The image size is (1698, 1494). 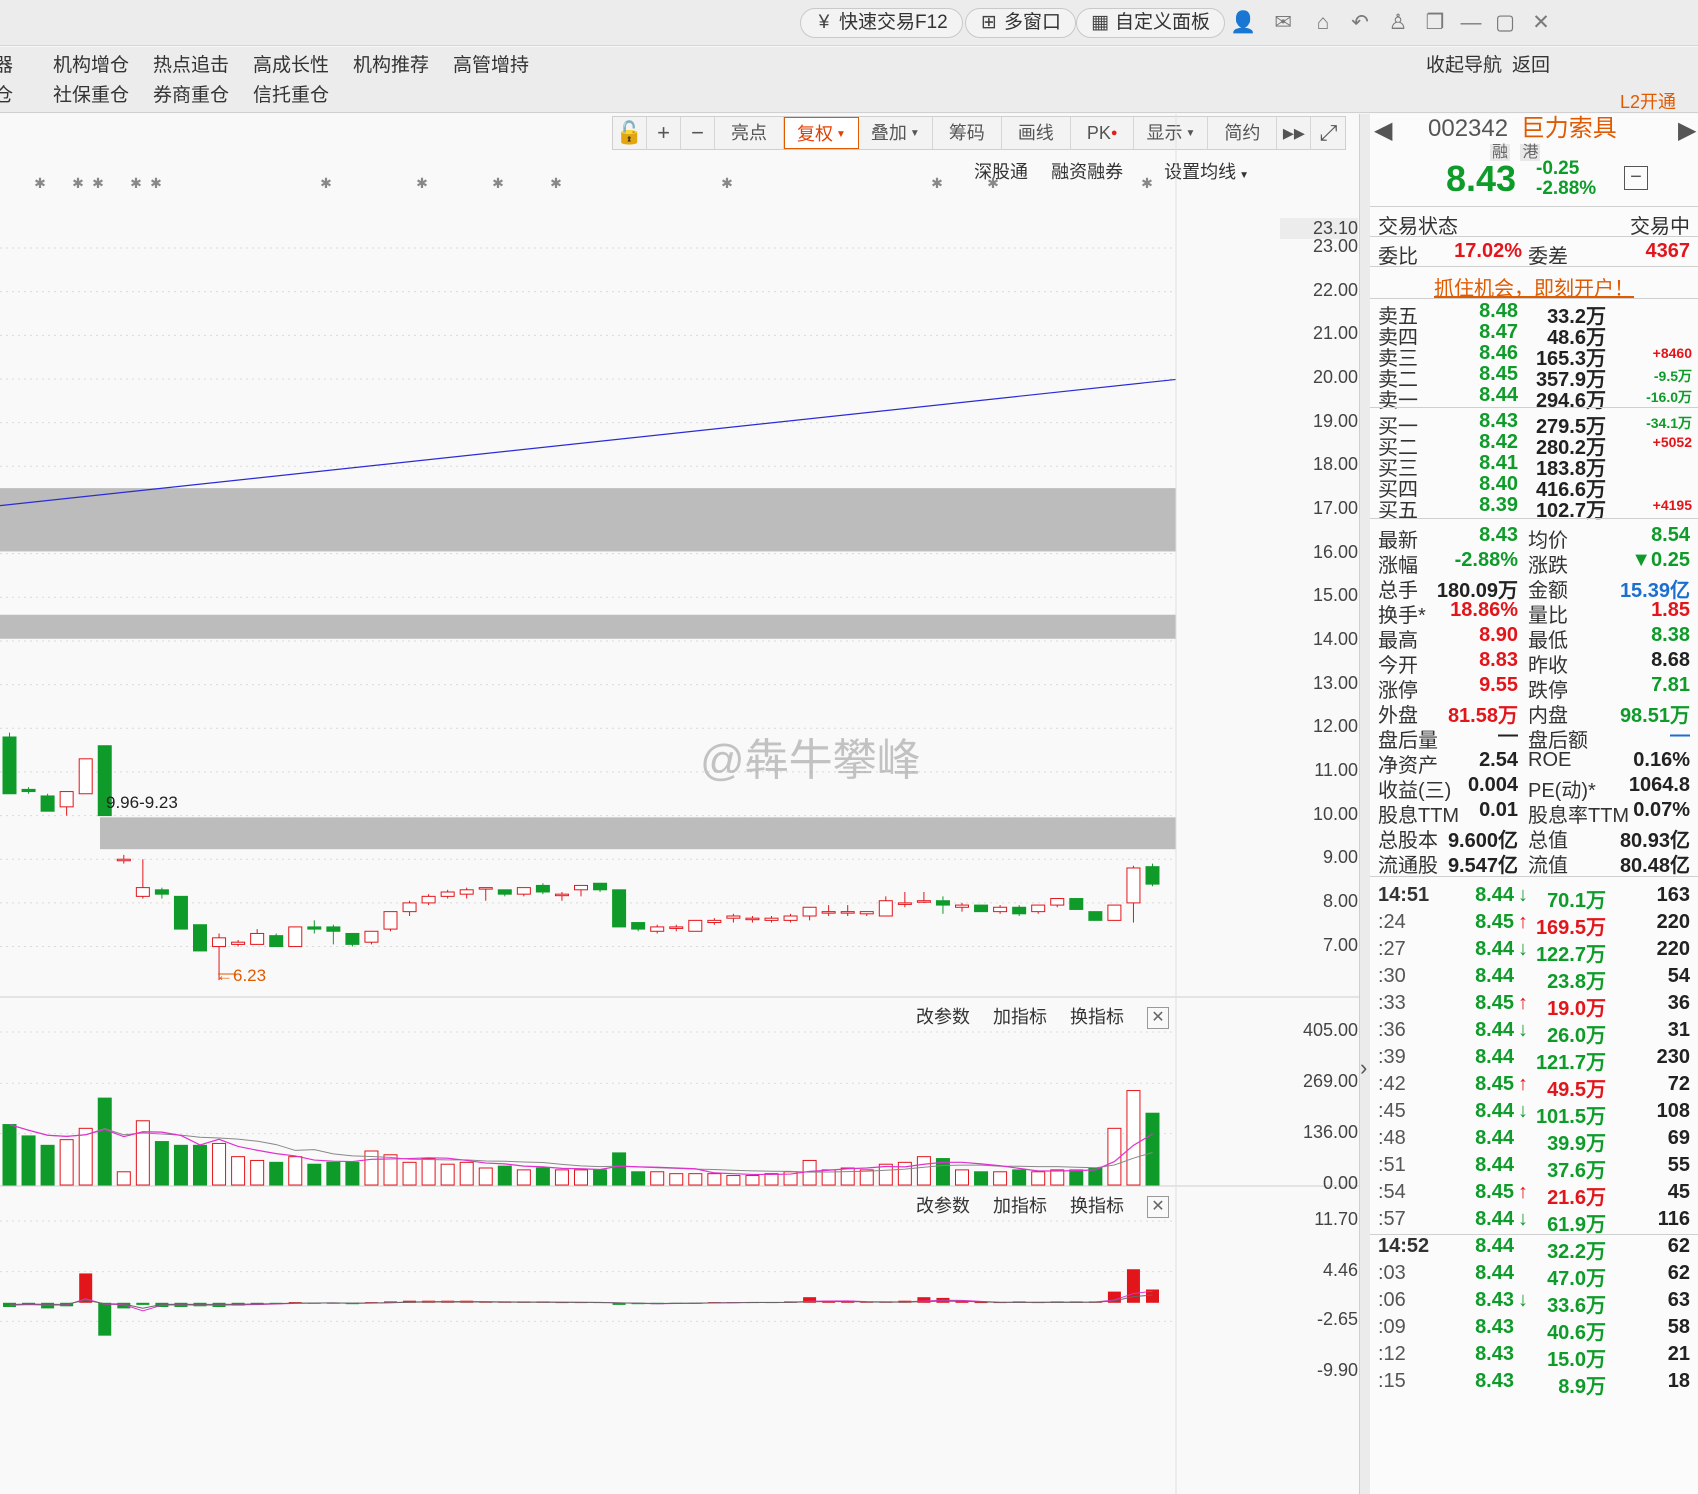 I want to click on mail-icon: ✉, so click(x=1283, y=23).